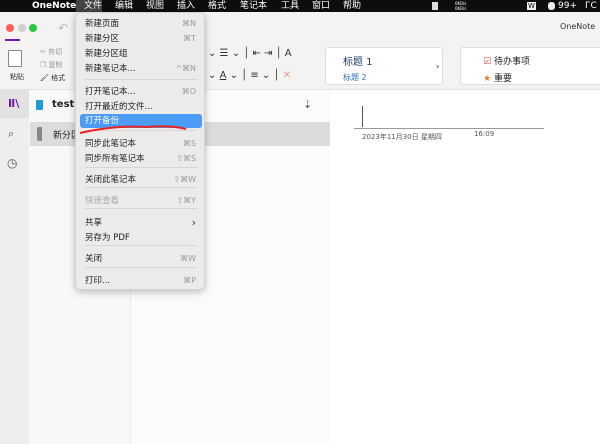  Describe the element at coordinates (487, 62) in the screenshot. I see `checkbox-icon: ☑` at that location.